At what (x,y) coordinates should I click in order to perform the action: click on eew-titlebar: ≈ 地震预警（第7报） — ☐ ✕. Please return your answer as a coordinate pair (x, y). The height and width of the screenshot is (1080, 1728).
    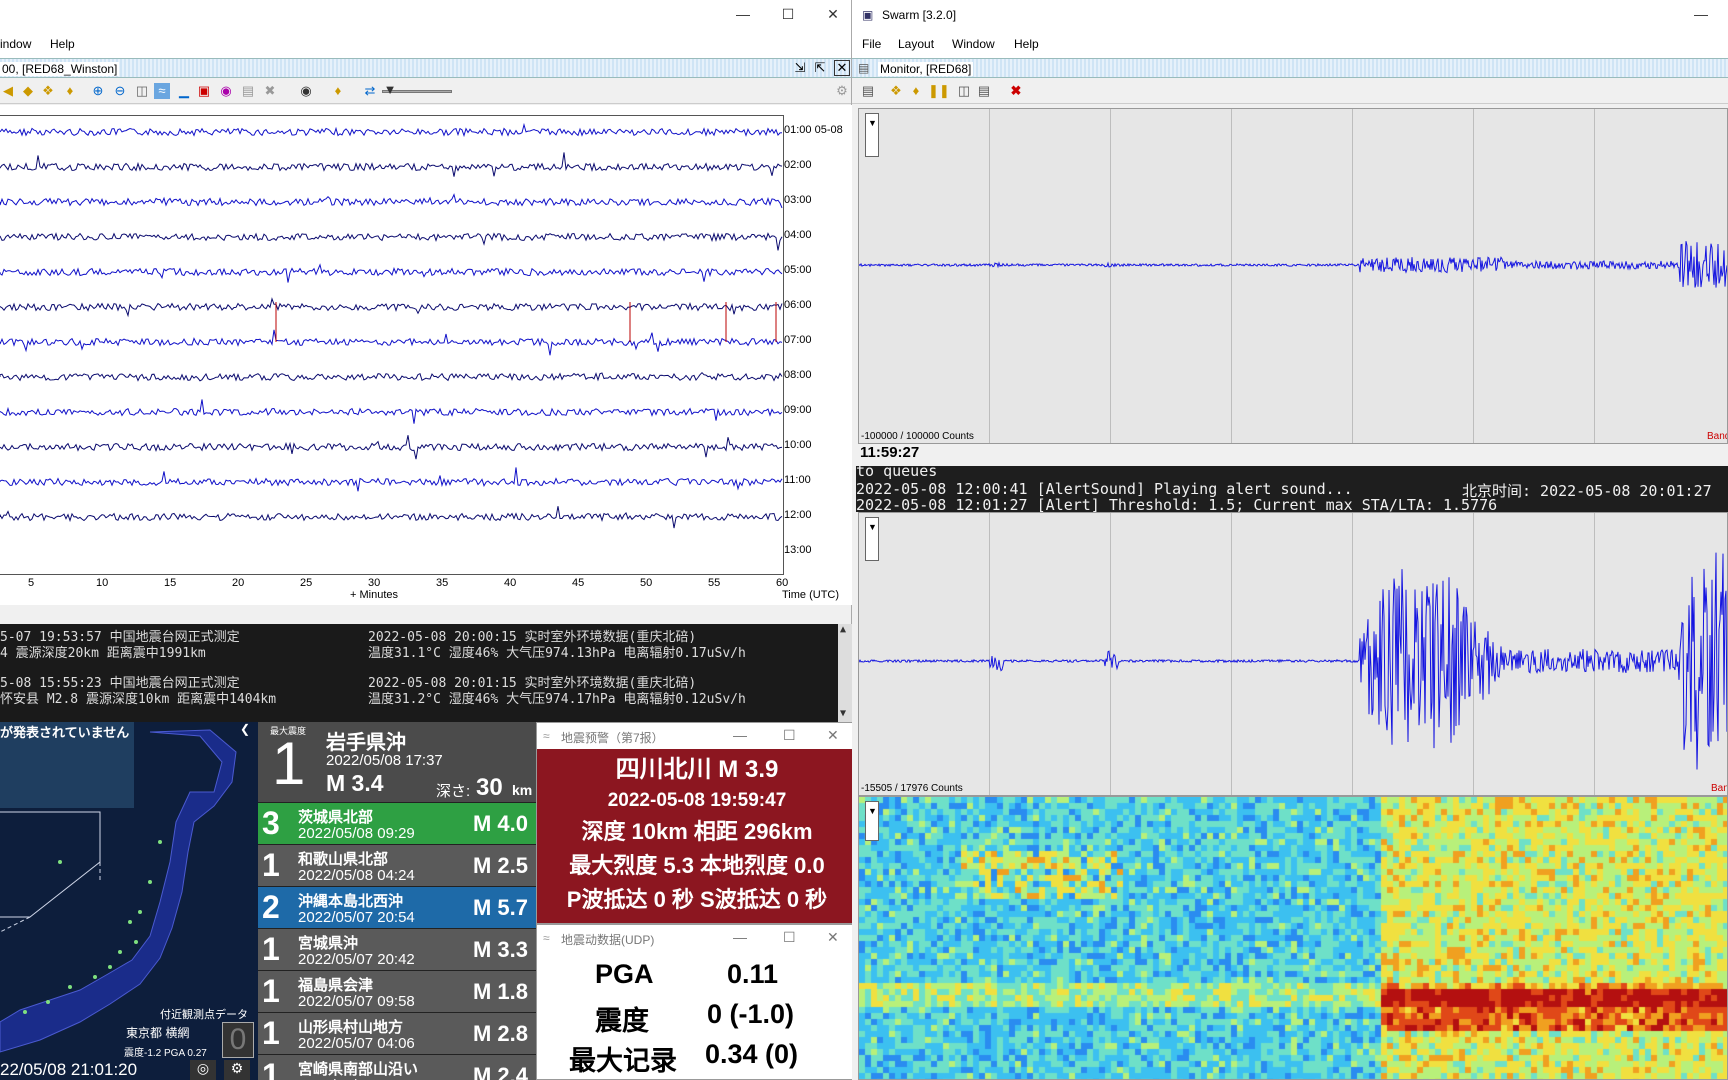
    Looking at the image, I should click on (697, 736).